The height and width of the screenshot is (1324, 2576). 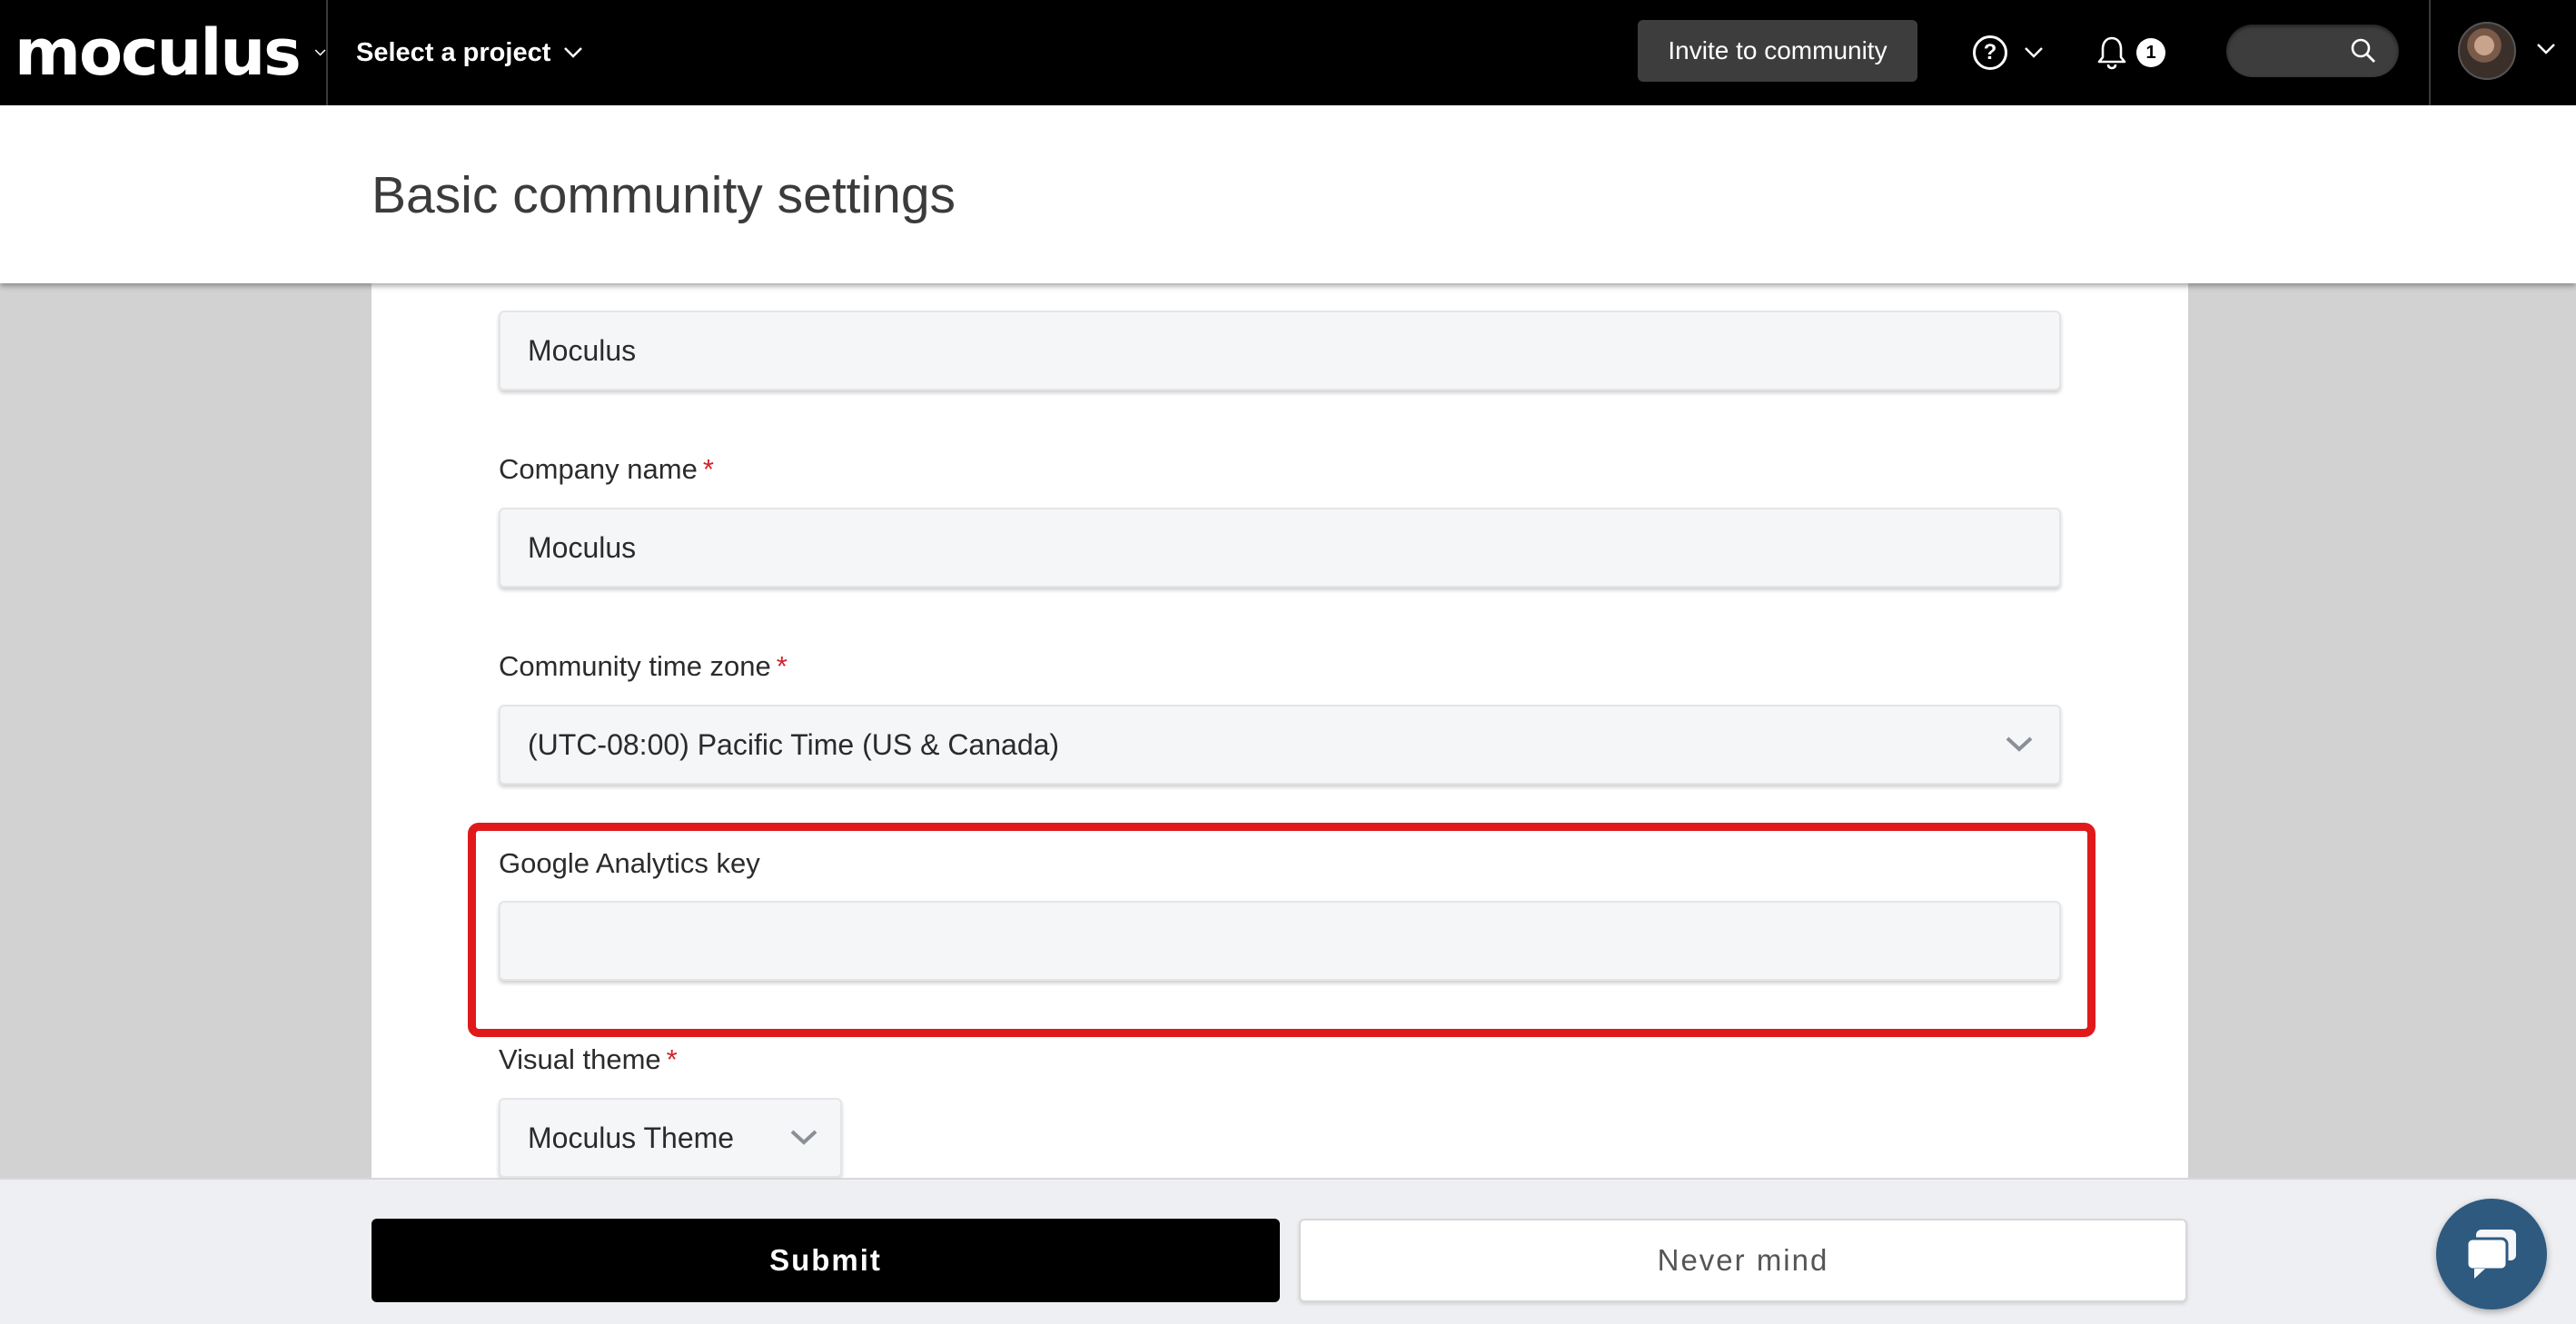 I want to click on bell-icon, so click(x=2111, y=53).